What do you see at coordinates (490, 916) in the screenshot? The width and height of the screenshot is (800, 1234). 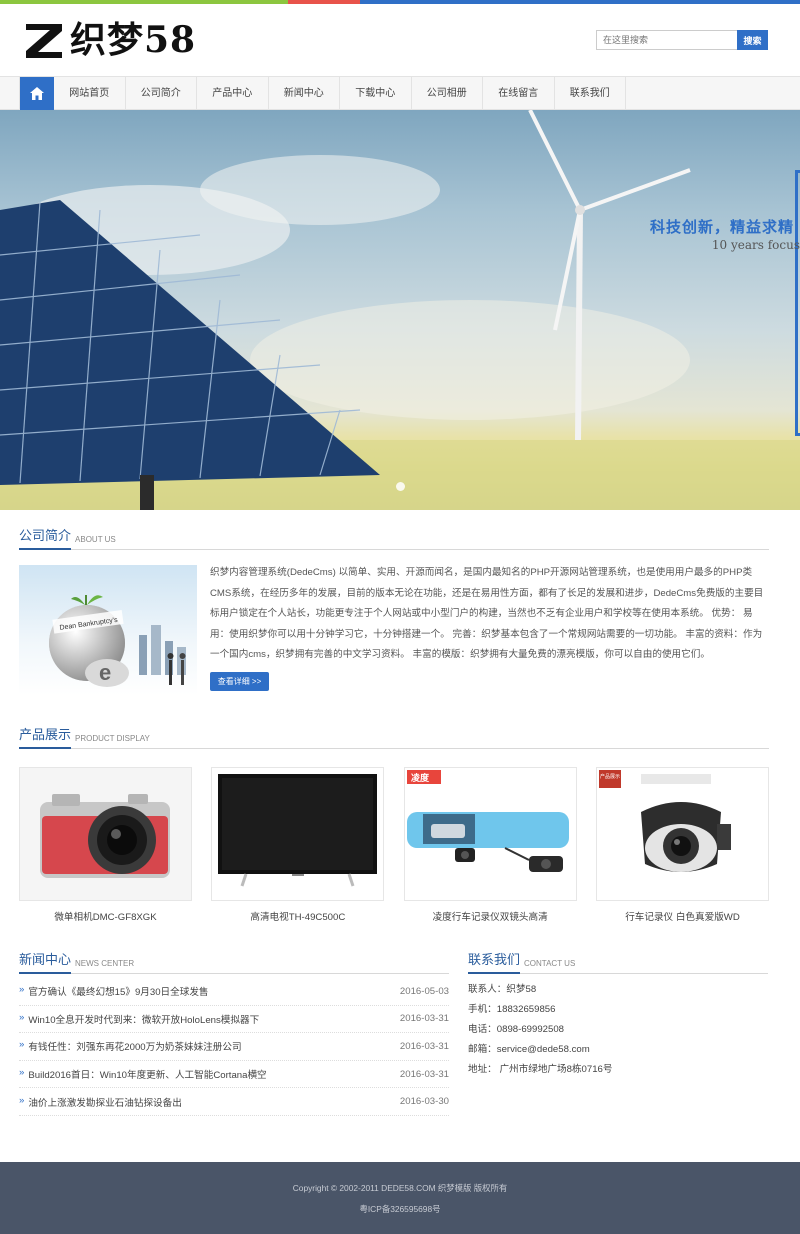 I see `product-name: 凌度行车记录仪双镜头高清` at bounding box center [490, 916].